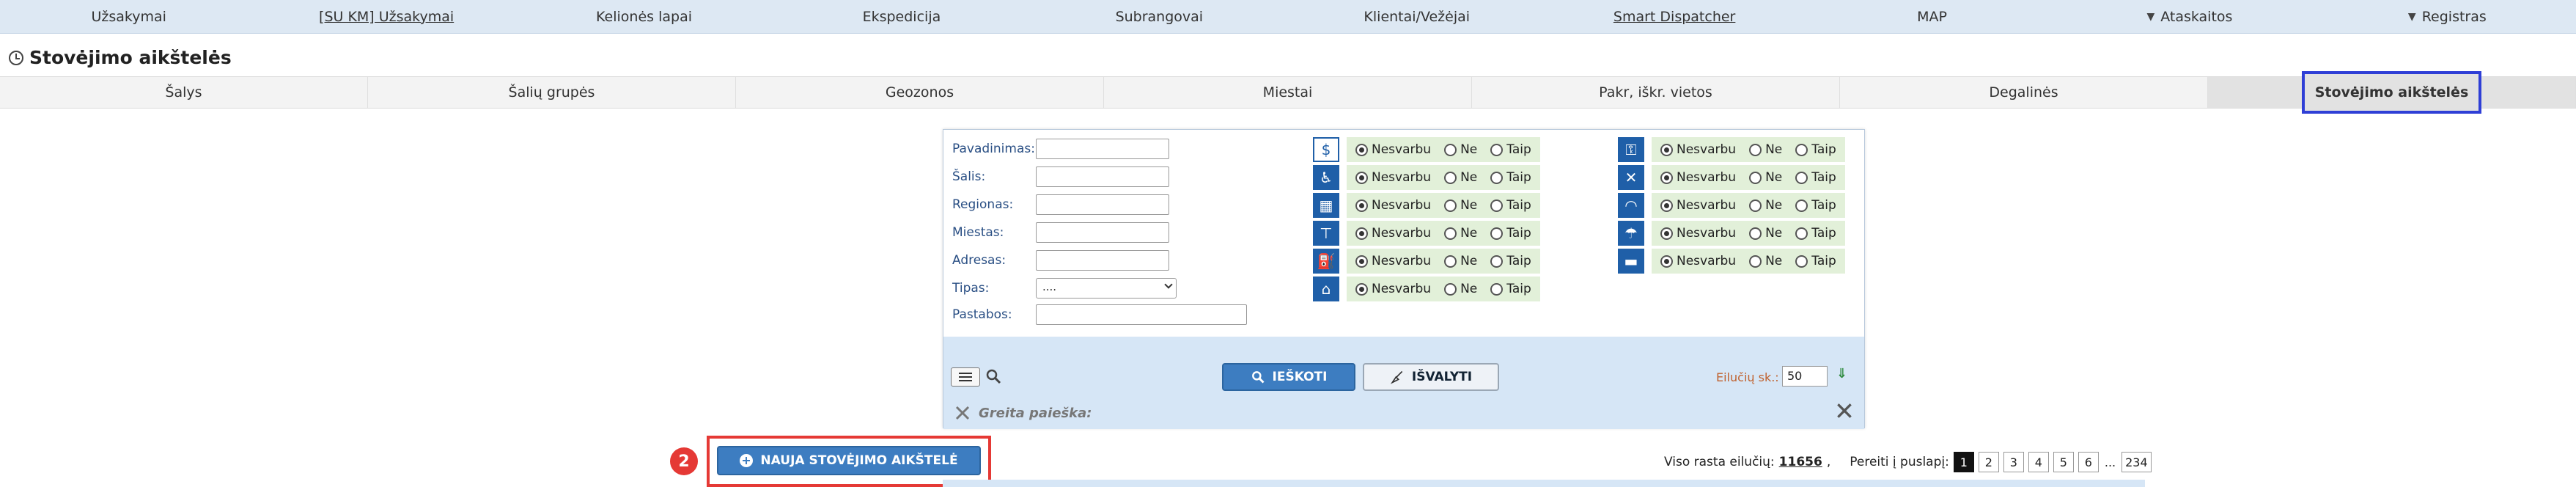 This screenshot has width=2576, height=487. What do you see at coordinates (2454, 16) in the screenshot?
I see `menu-label: Registras` at bounding box center [2454, 16].